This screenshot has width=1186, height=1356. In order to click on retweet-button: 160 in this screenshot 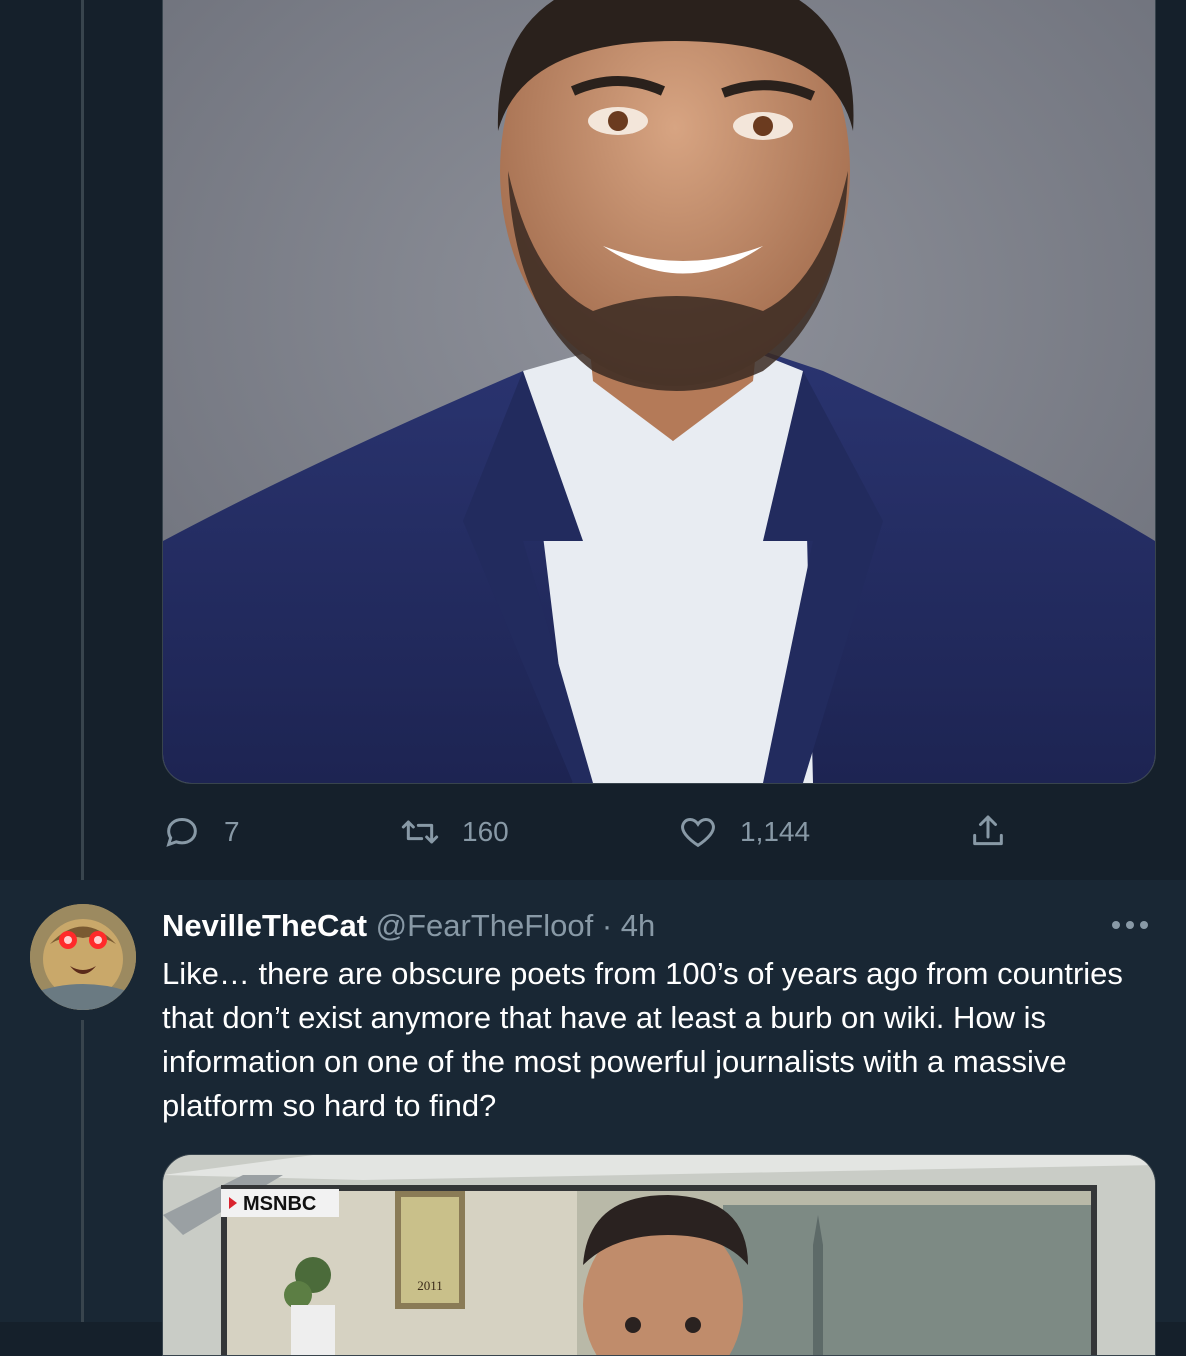, I will do `click(454, 832)`.